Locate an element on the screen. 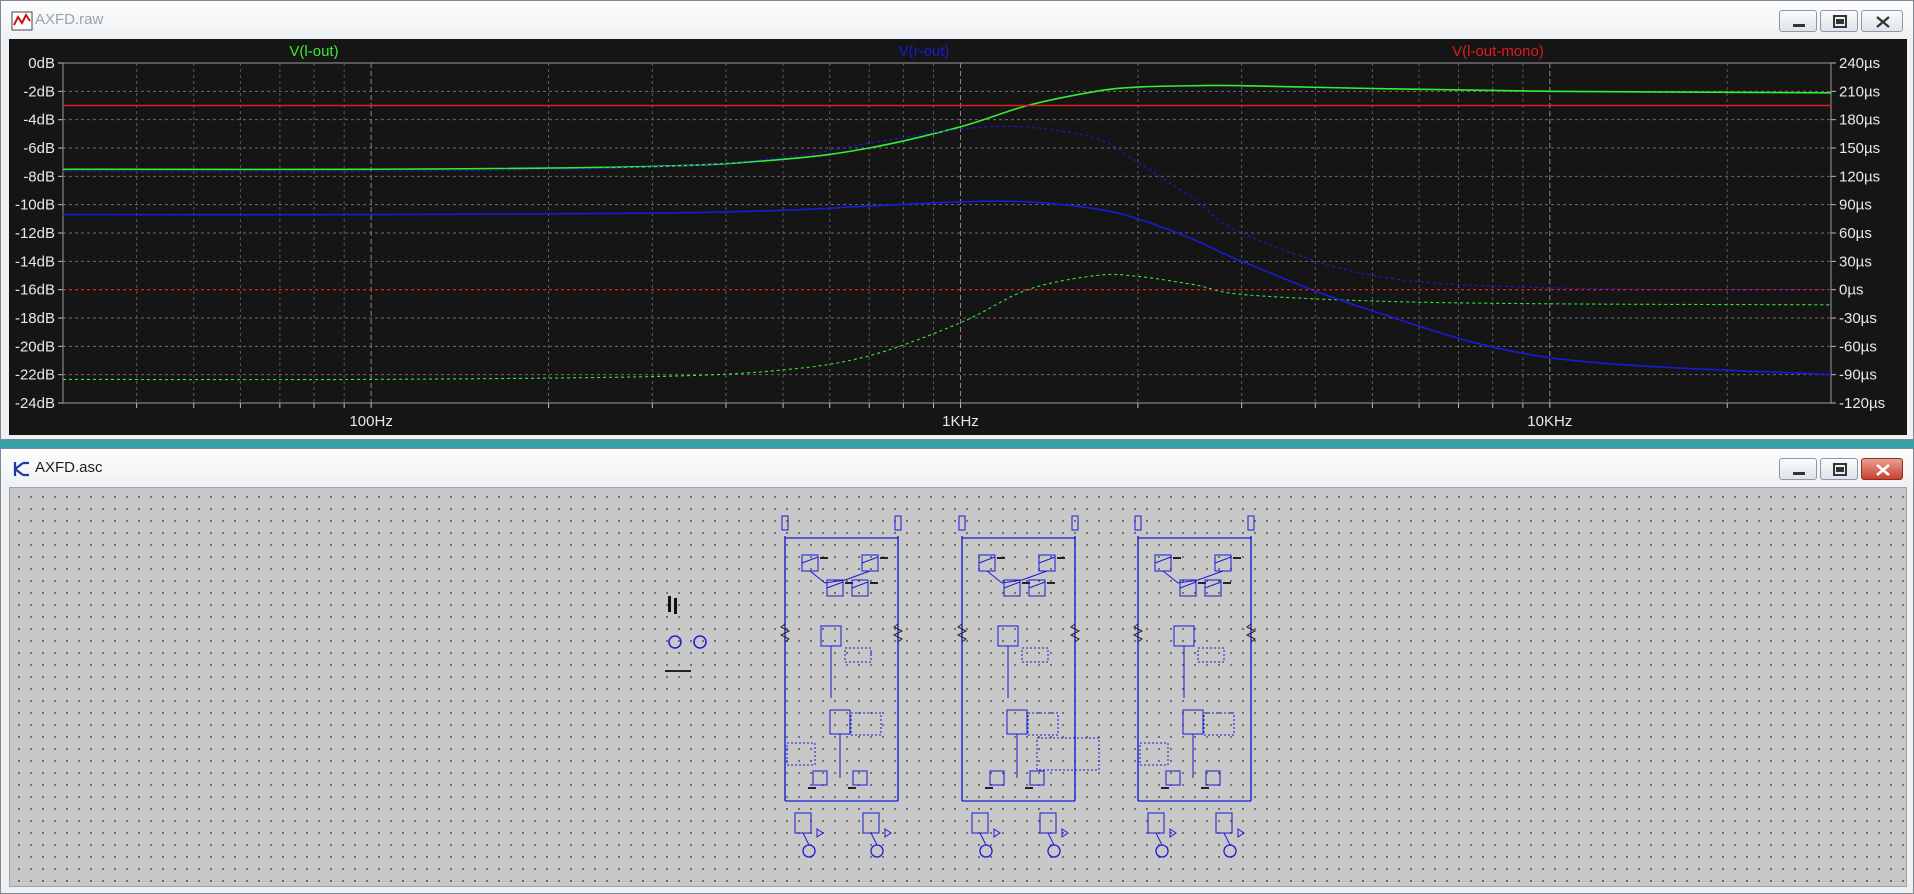  close-icon is located at coordinates (1883, 22).